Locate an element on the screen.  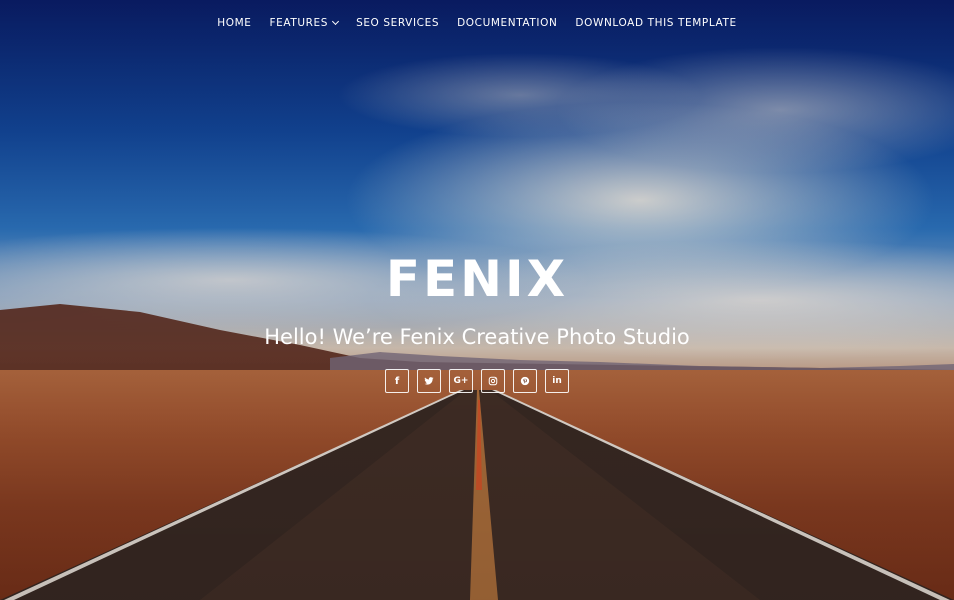
instagram-button is located at coordinates (493, 381).